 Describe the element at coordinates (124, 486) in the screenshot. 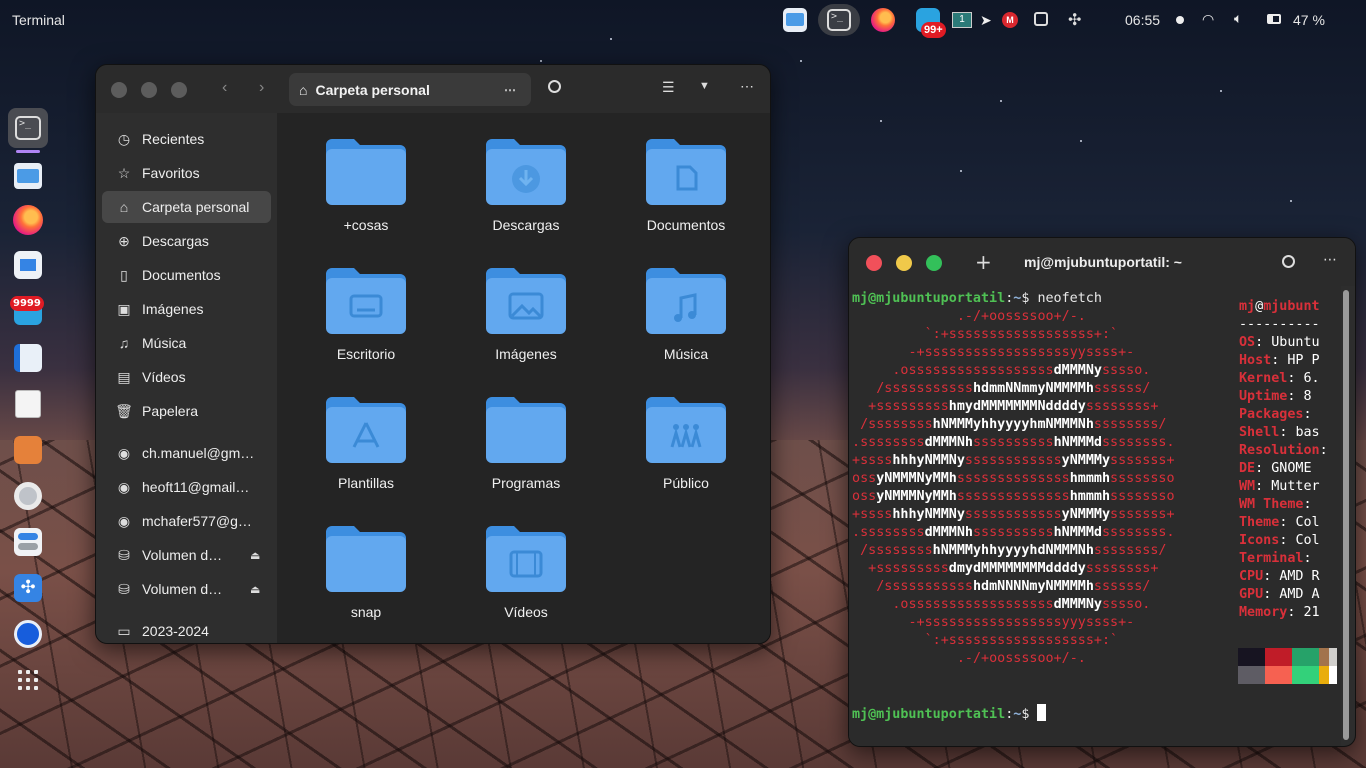

I see `network-icon: ◉` at that location.